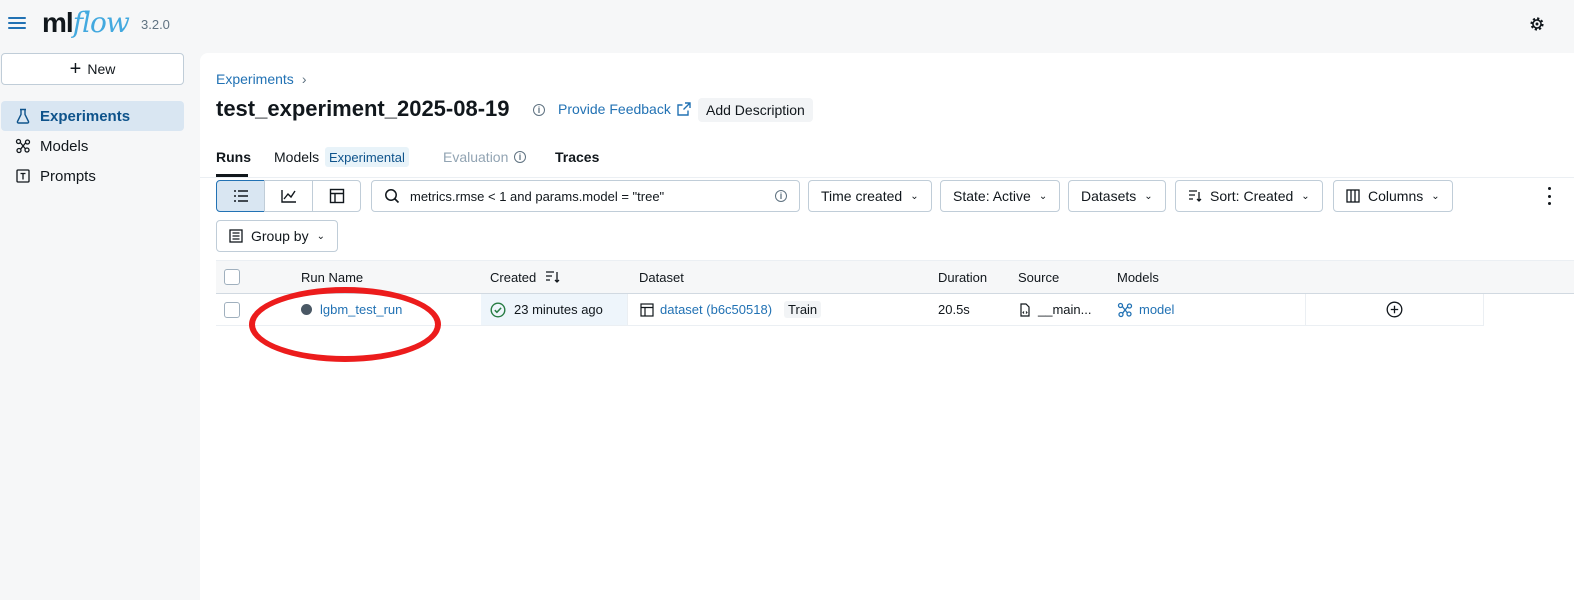  Describe the element at coordinates (513, 277) in the screenshot. I see `column-header-created: Created` at that location.